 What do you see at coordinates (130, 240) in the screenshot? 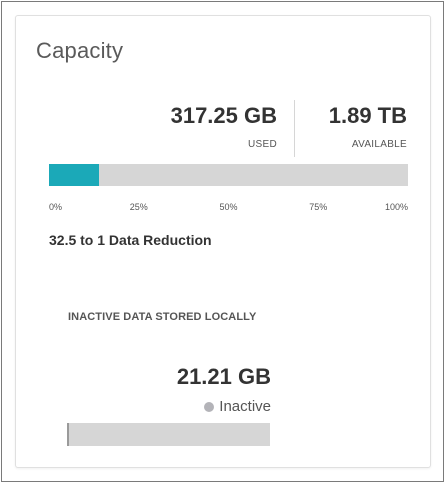
I see `data-reduction-ratio: 32.5 to 1 Data Reduction` at bounding box center [130, 240].